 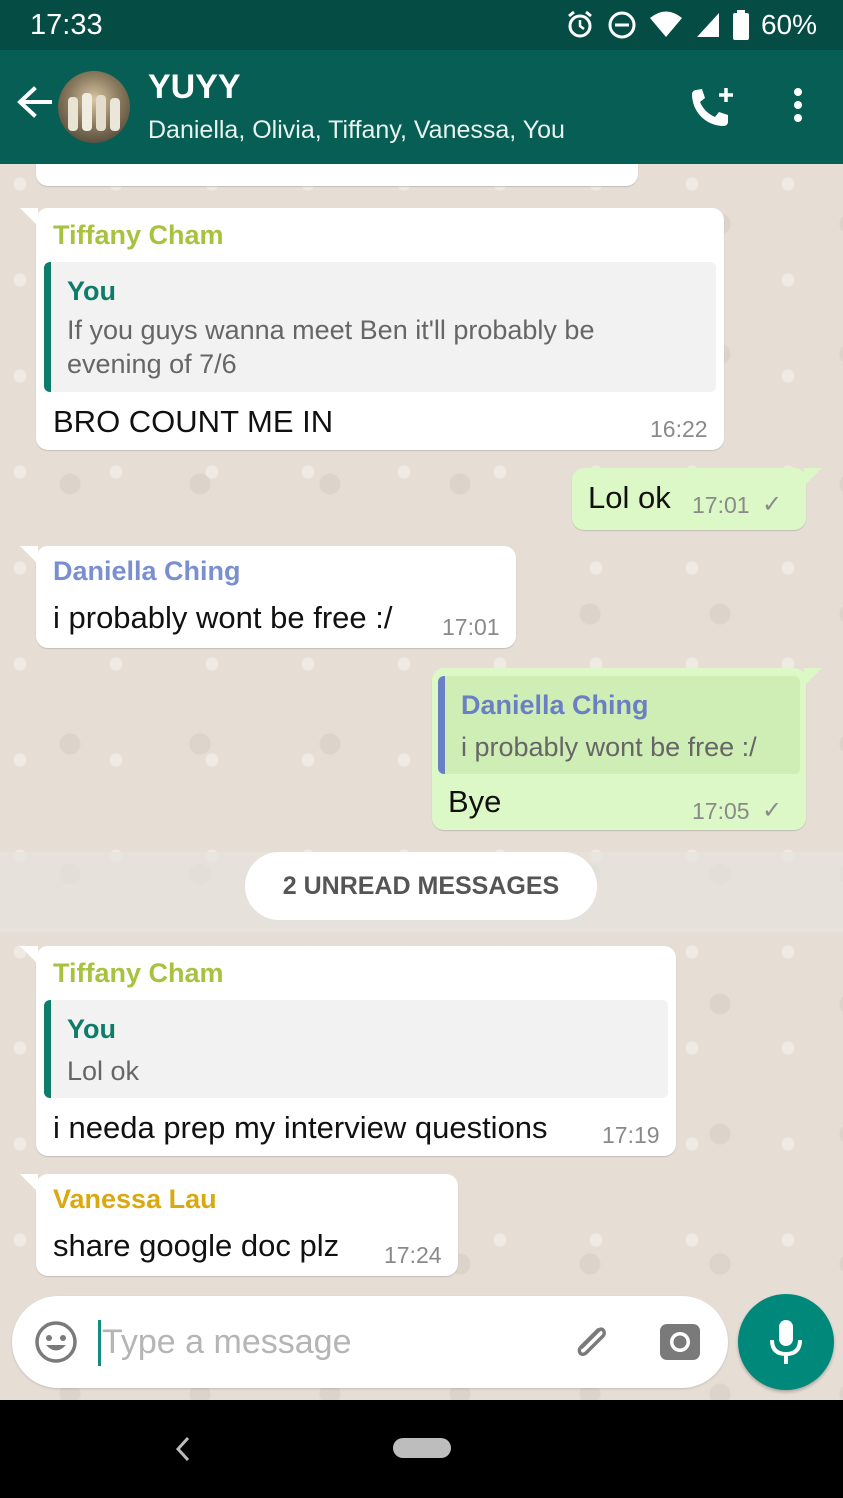 I want to click on message-text: Lol ok, so click(x=629, y=497).